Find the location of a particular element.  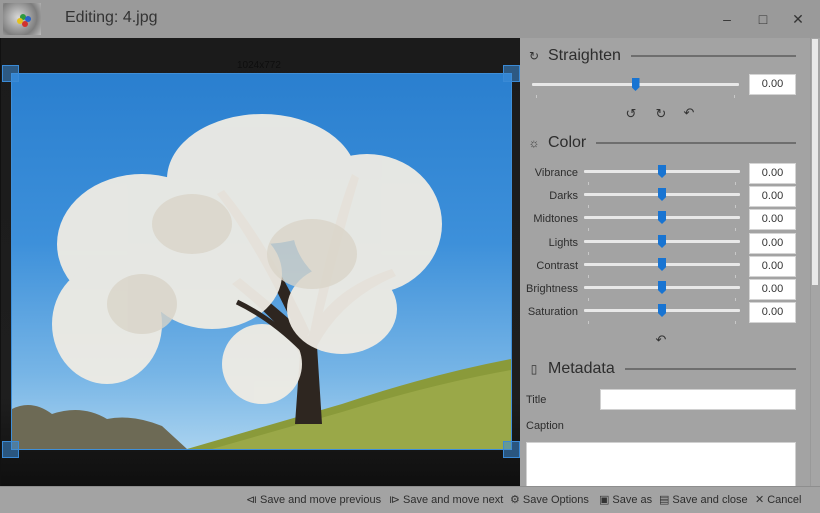

metadata-title: Metadata is located at coordinates (581, 368).